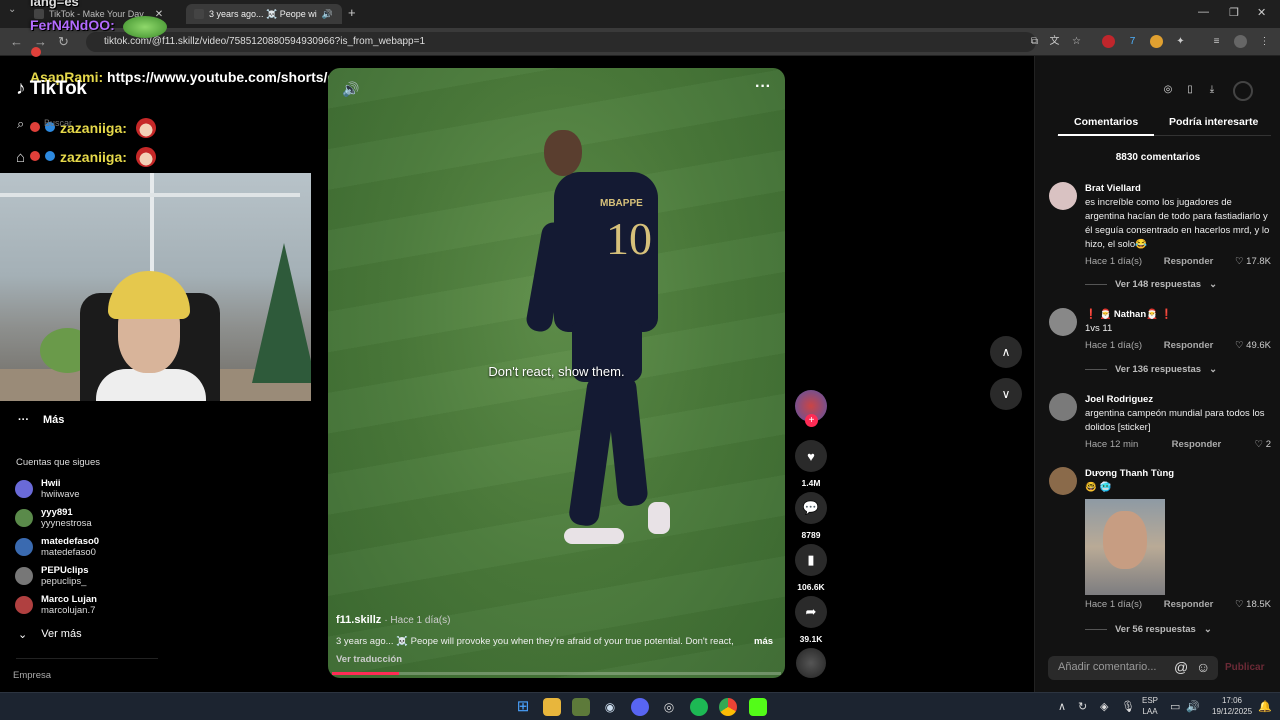  Describe the element at coordinates (352, 12) in the screenshot. I see `new-tab-button: +` at that location.